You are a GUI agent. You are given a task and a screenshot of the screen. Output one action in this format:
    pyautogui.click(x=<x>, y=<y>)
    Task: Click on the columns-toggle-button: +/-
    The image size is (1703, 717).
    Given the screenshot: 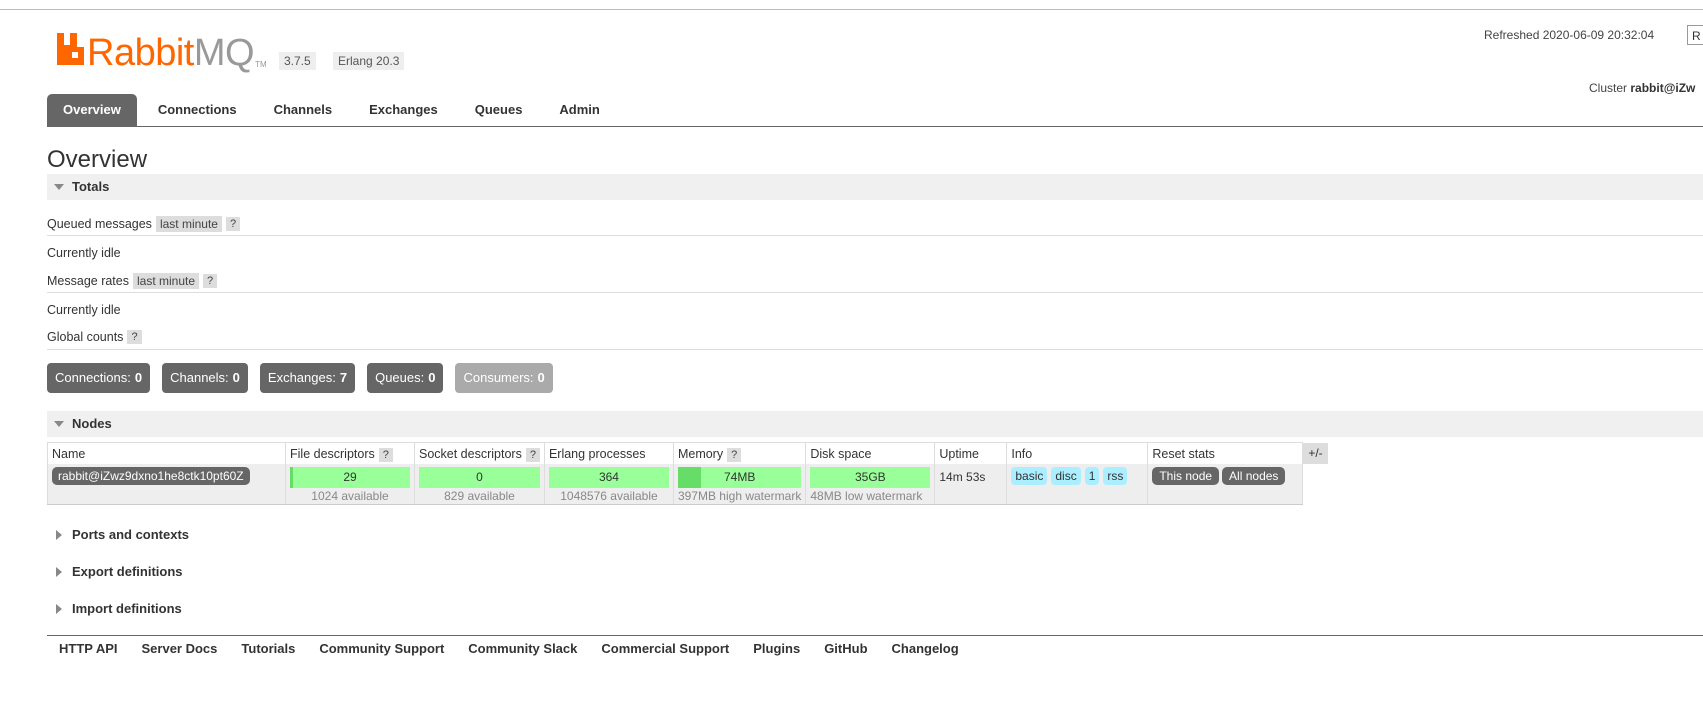 What is the action you would take?
    pyautogui.click(x=1315, y=453)
    